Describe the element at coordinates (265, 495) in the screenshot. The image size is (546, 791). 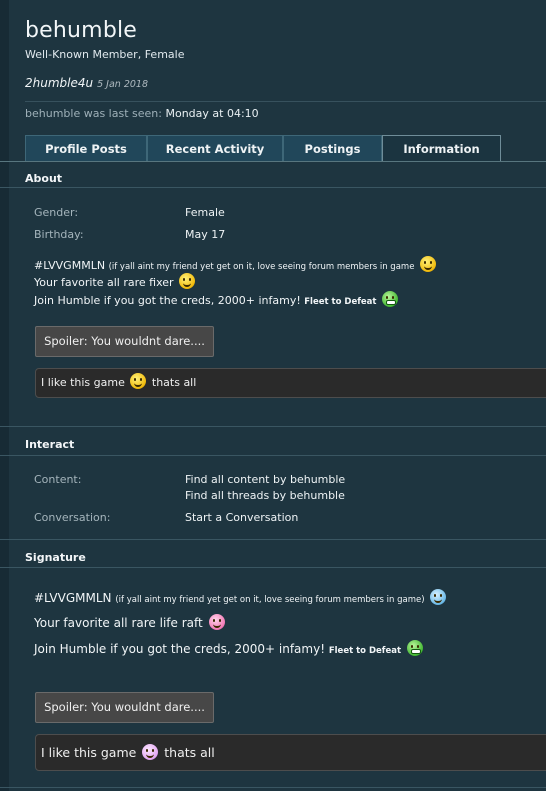
I see `find-all-threads-link: Find all threads by behumble` at that location.